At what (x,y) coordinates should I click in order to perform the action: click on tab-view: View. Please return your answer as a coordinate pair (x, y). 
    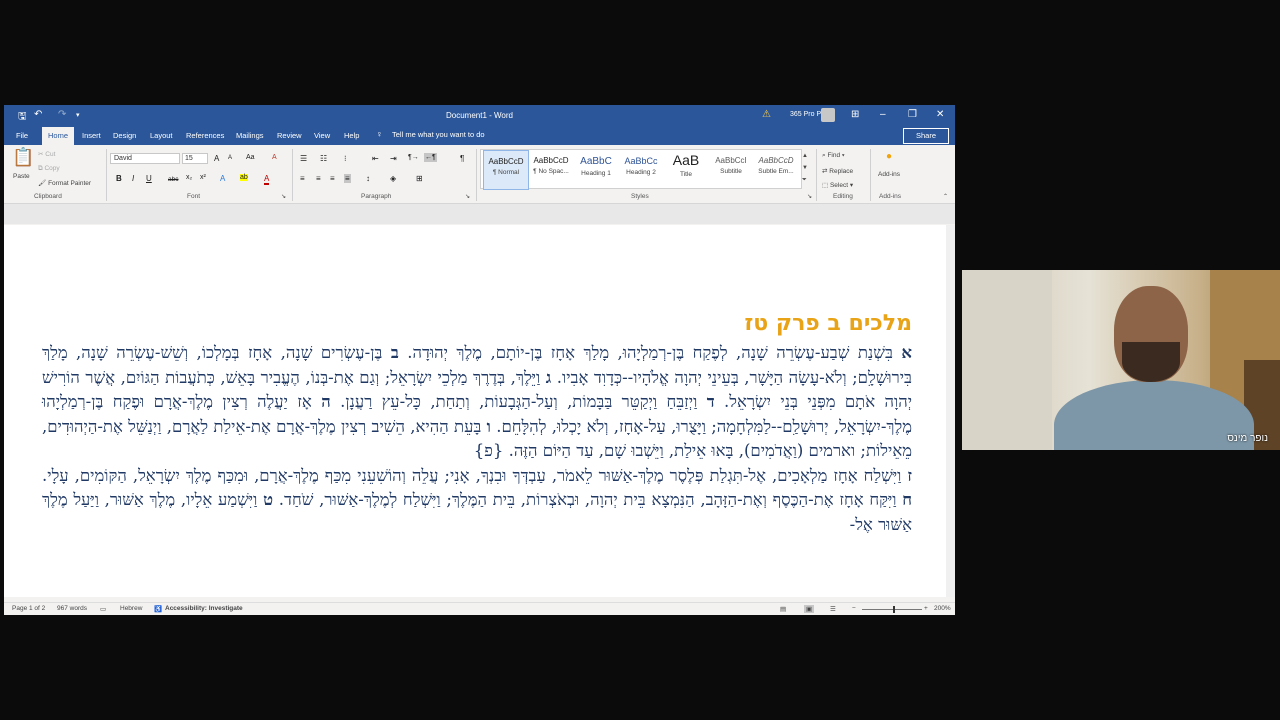
    Looking at the image, I should click on (322, 135).